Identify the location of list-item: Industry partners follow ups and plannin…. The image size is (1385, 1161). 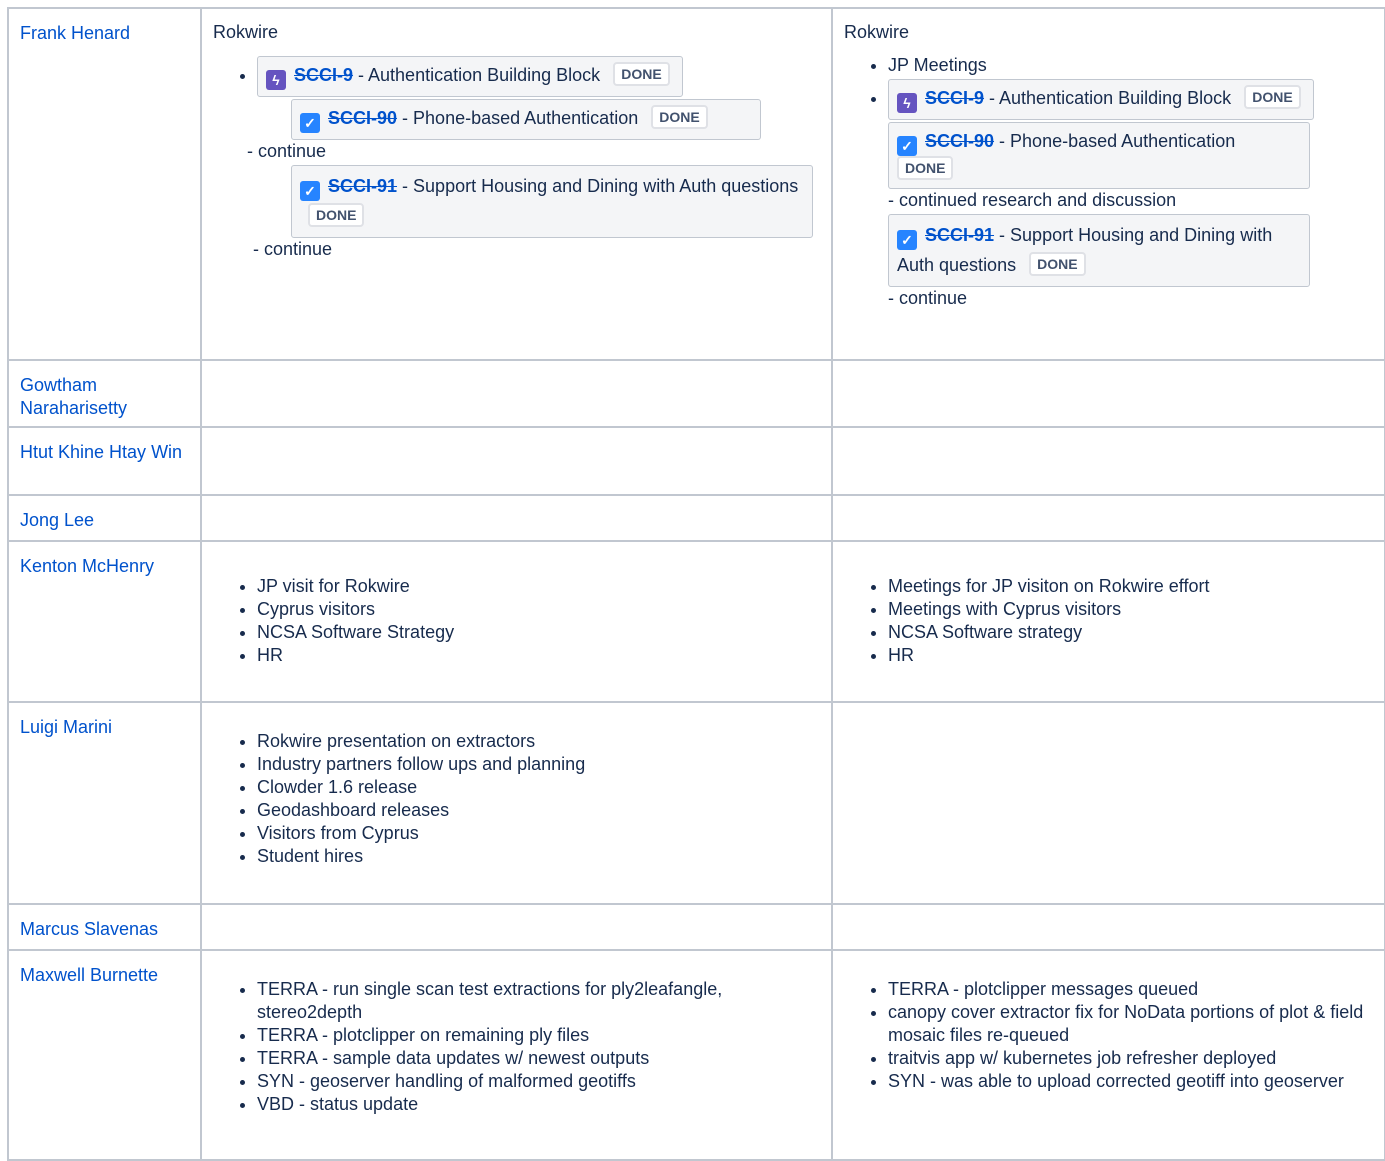
(539, 764).